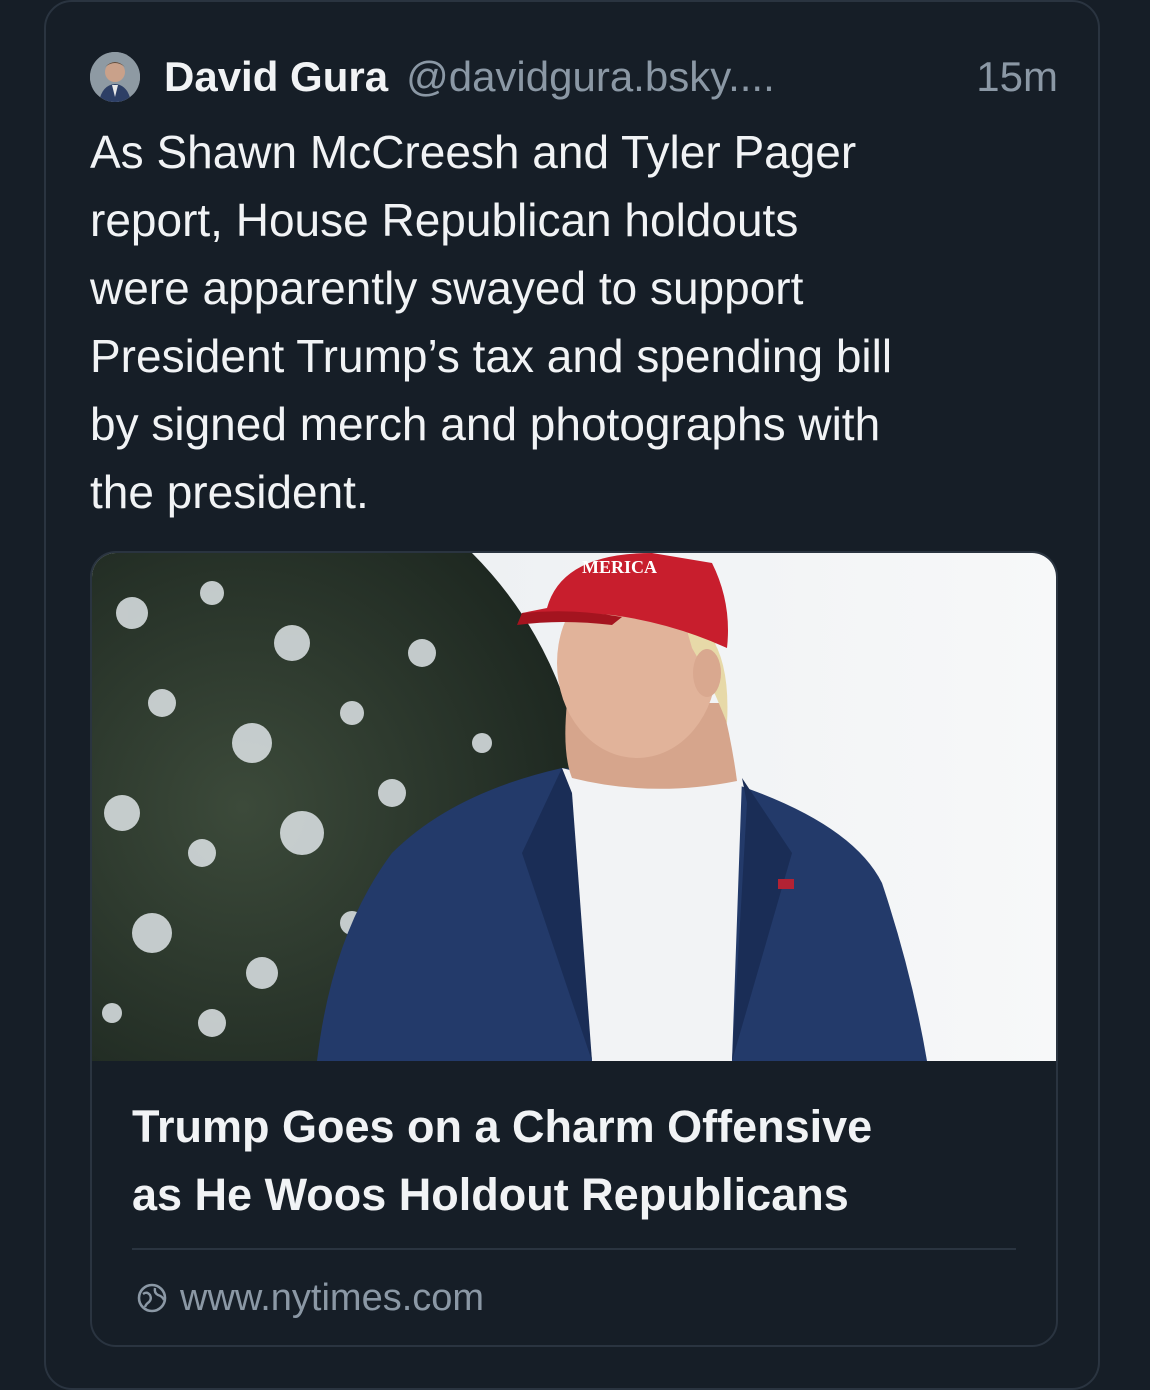 The width and height of the screenshot is (1150, 1390). I want to click on avatar, so click(115, 77).